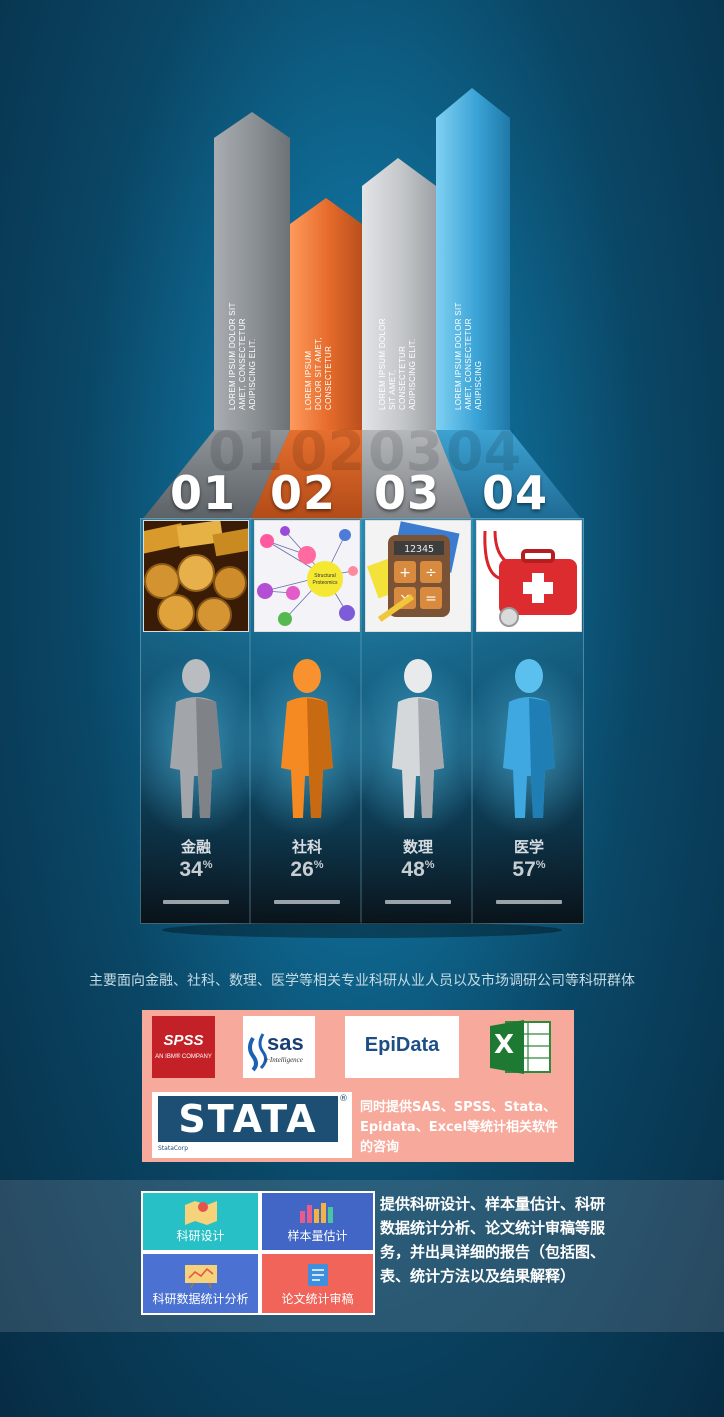 This screenshot has height=1417, width=724. I want to click on epidata-logo: EpiData, so click(402, 1047).